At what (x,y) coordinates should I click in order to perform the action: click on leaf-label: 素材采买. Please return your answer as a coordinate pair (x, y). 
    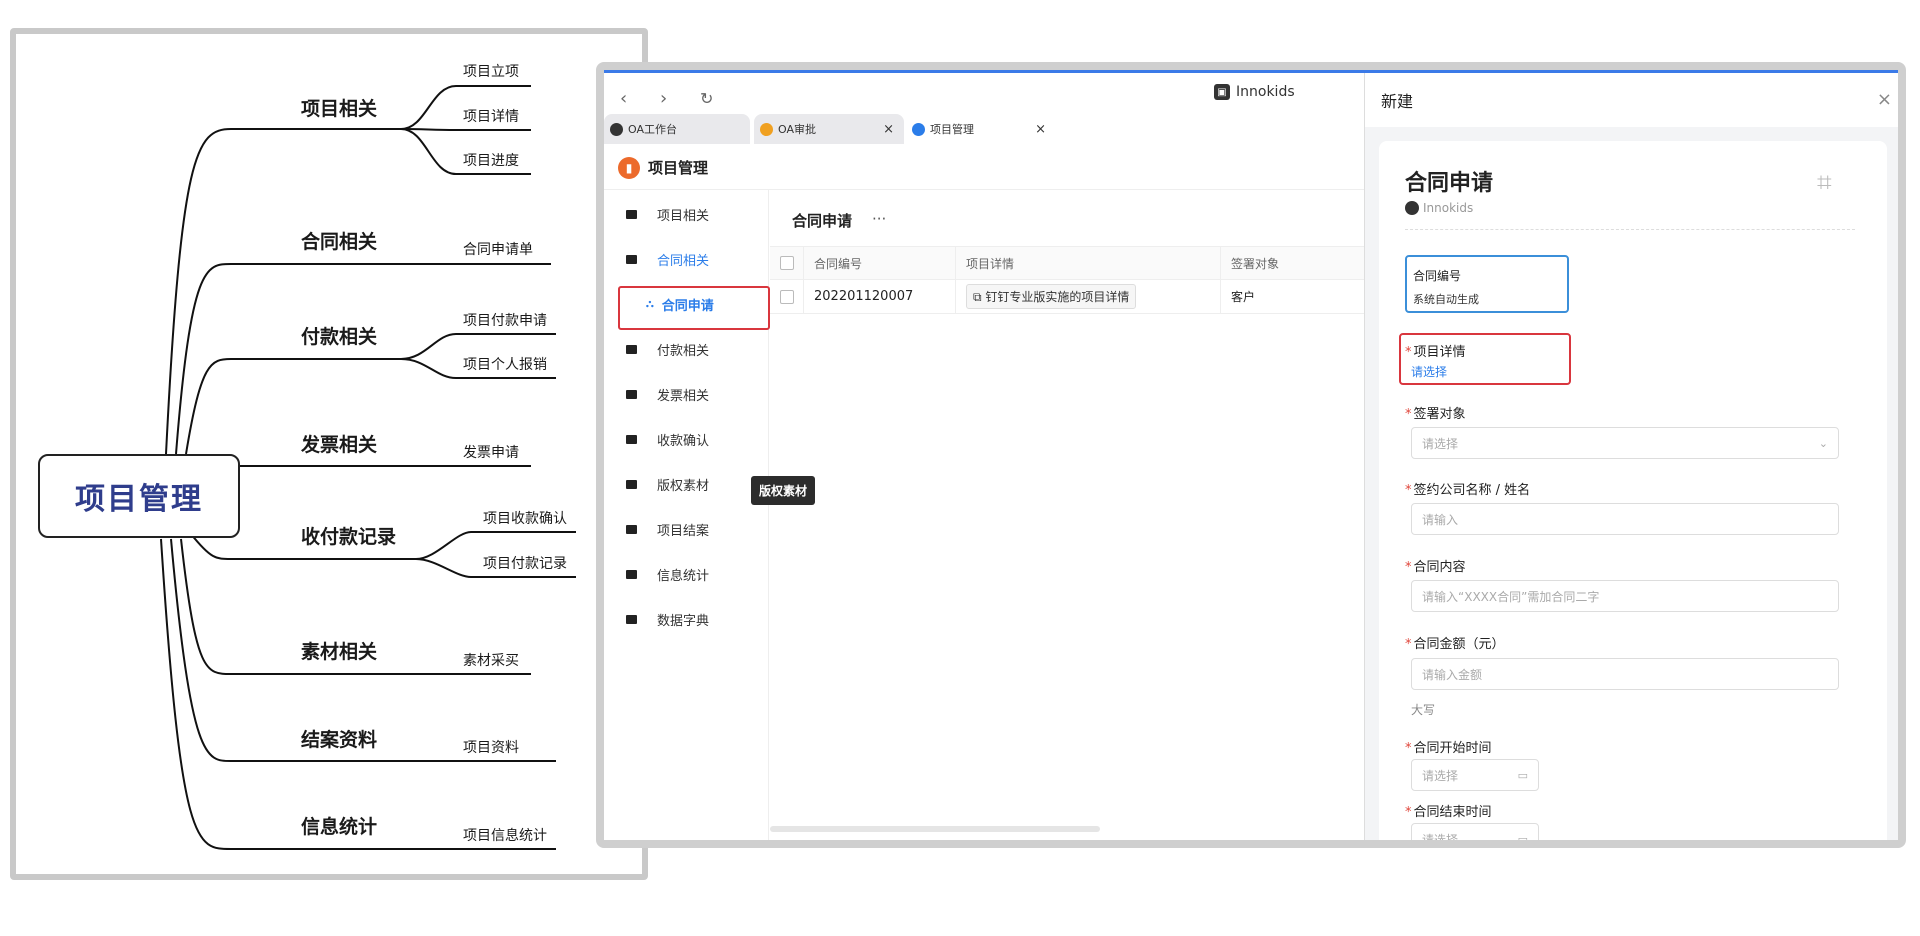
    Looking at the image, I should click on (491, 661).